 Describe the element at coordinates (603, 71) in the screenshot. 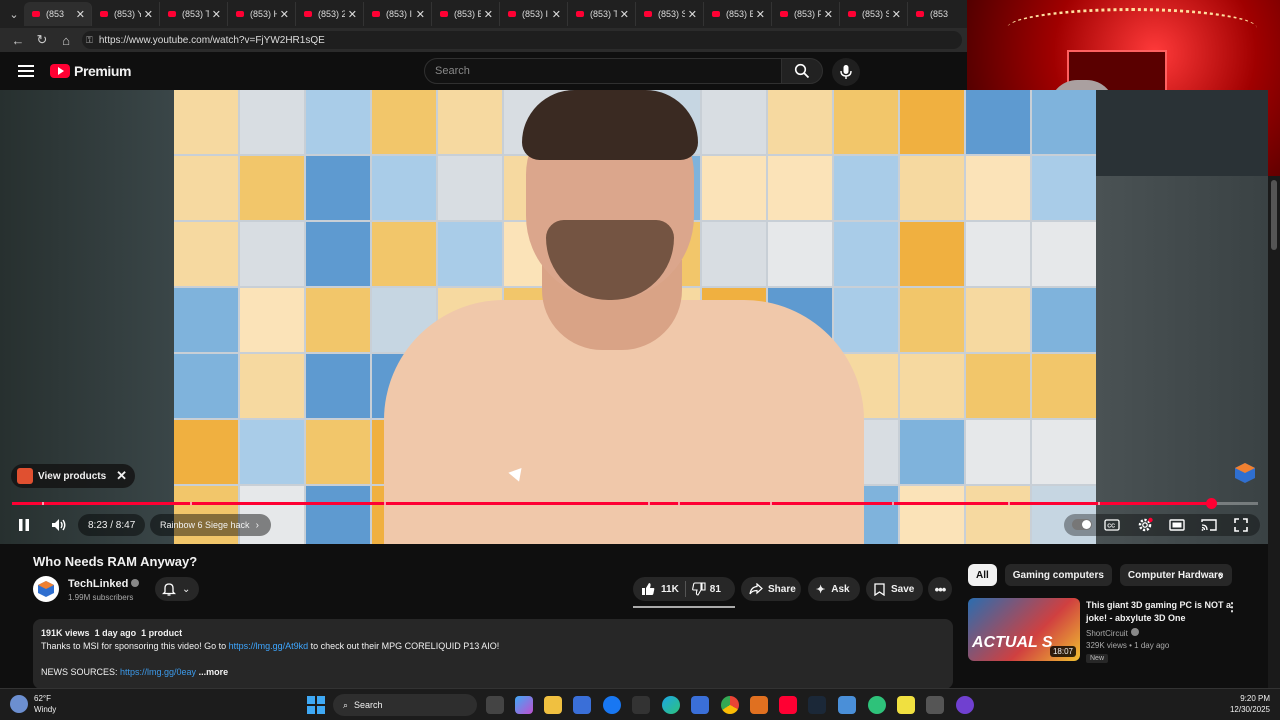

I see `search-input: Search` at that location.